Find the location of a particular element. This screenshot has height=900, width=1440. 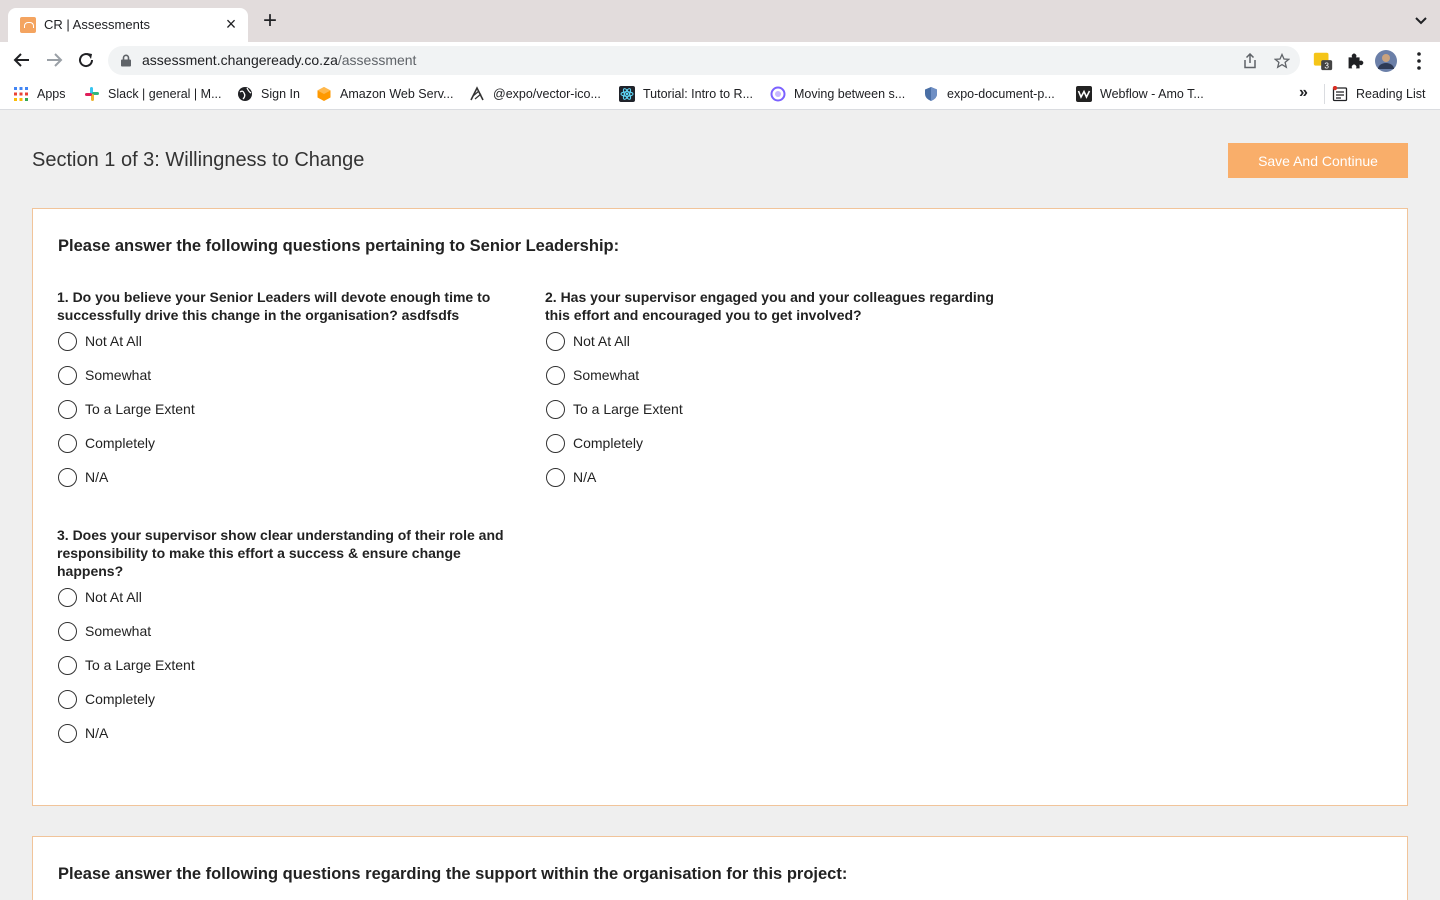

expo-icon is located at coordinates (477, 93).